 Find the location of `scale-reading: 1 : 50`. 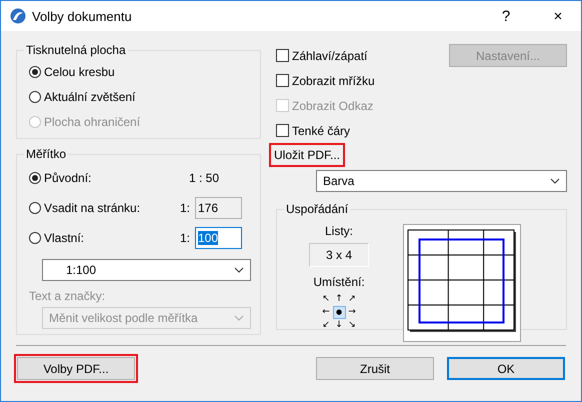

scale-reading: 1 : 50 is located at coordinates (204, 178).